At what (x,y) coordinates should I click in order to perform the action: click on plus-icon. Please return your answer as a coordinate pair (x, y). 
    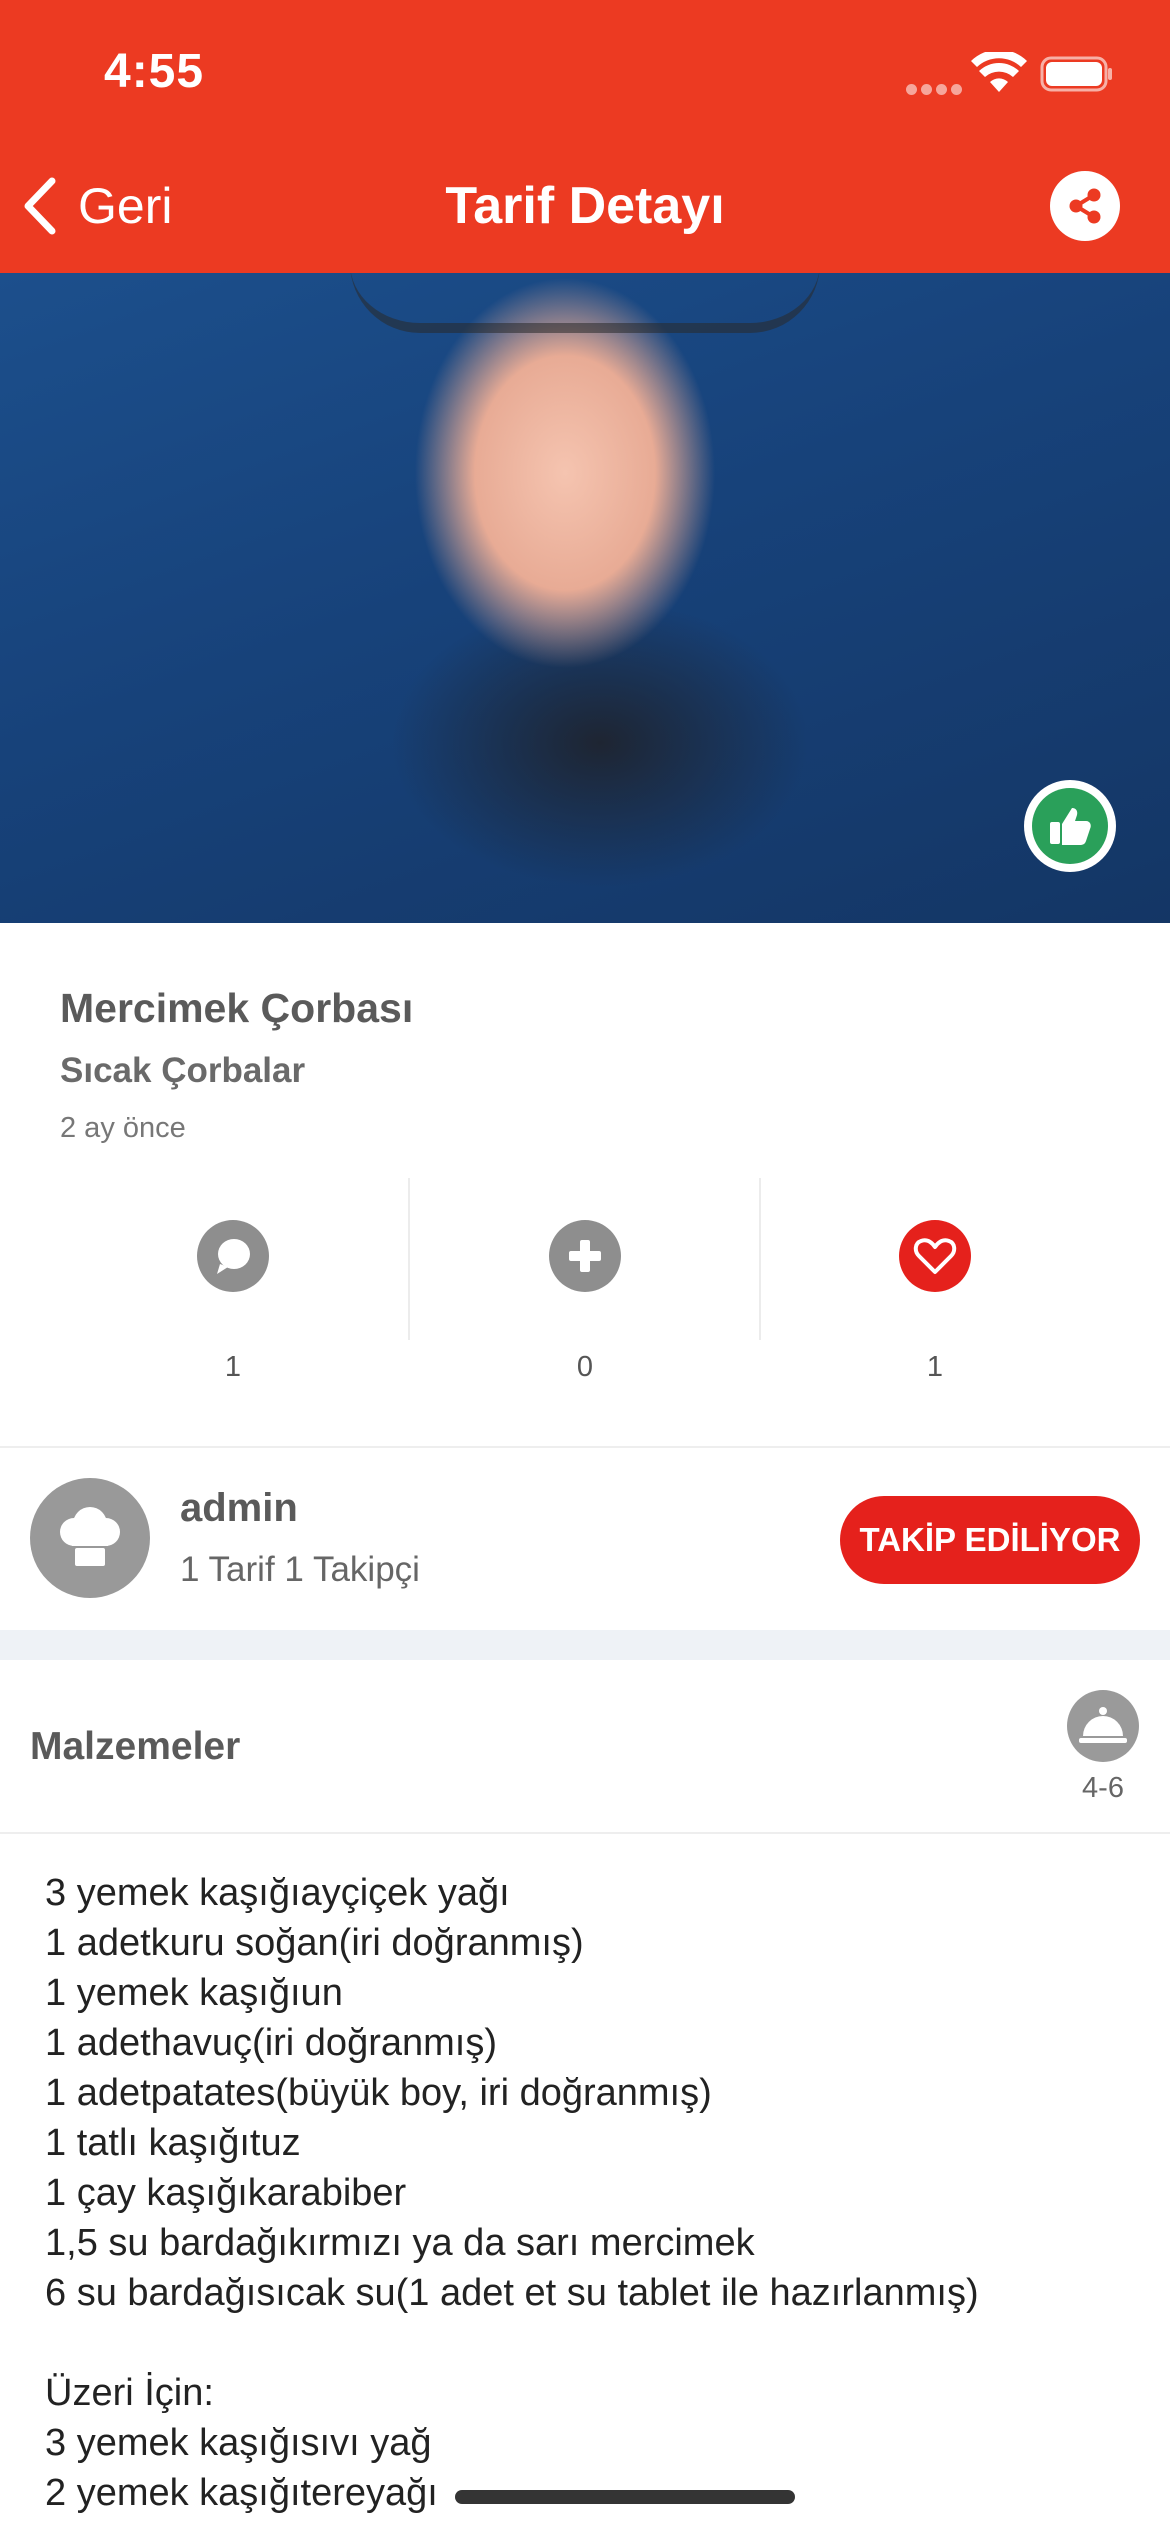
    Looking at the image, I should click on (585, 1256).